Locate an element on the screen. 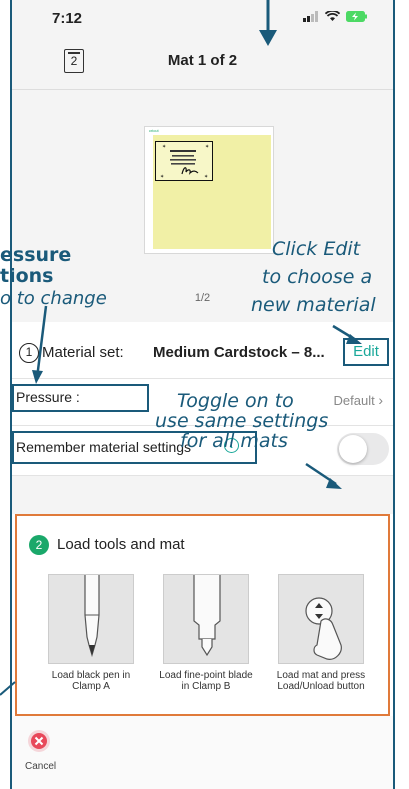  load-blade-label: Load fine-point blade in Clamp B is located at coordinates (206, 681).